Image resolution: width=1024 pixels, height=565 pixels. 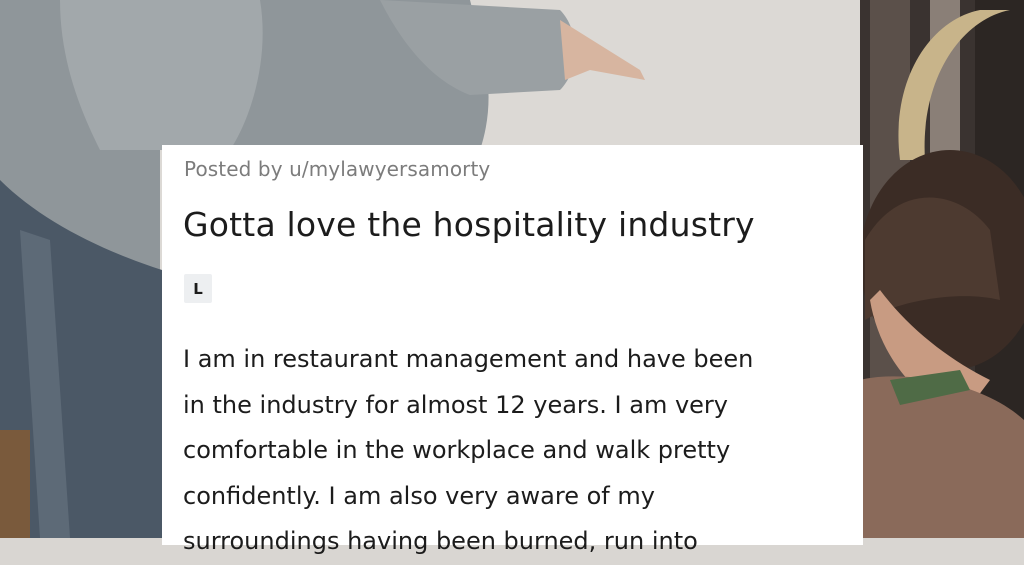 I want to click on post-title: Gotta love the hospitality industry, so click(x=518, y=224).